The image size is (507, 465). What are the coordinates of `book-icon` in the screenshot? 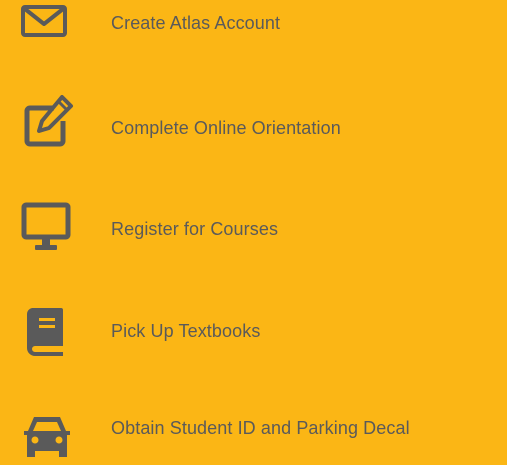 It's located at (47, 331).